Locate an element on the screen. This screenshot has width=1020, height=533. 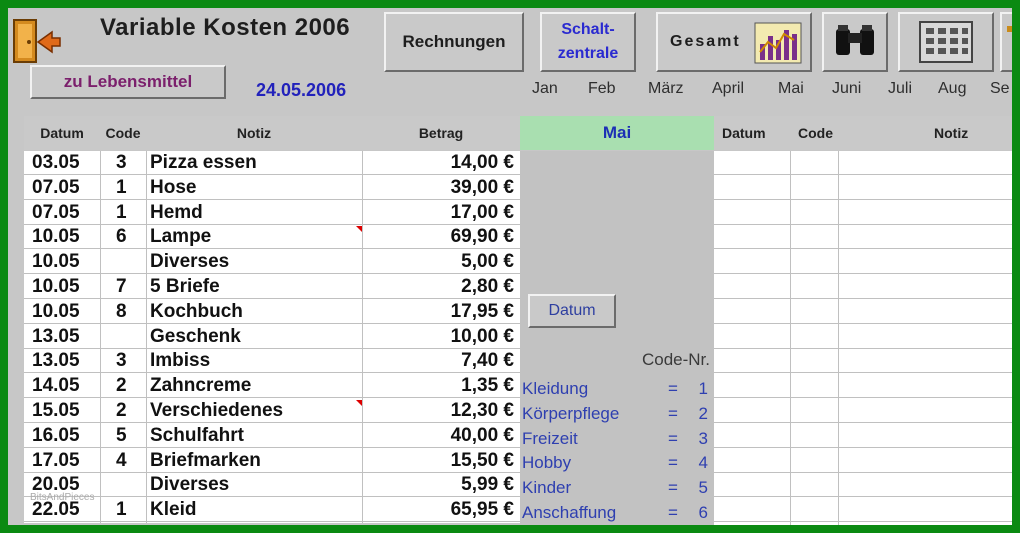
exit-door-icon is located at coordinates (37, 41).